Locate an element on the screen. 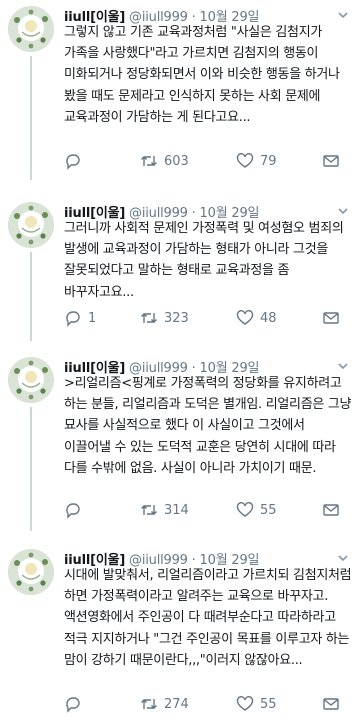  like-count: 48 is located at coordinates (268, 318).